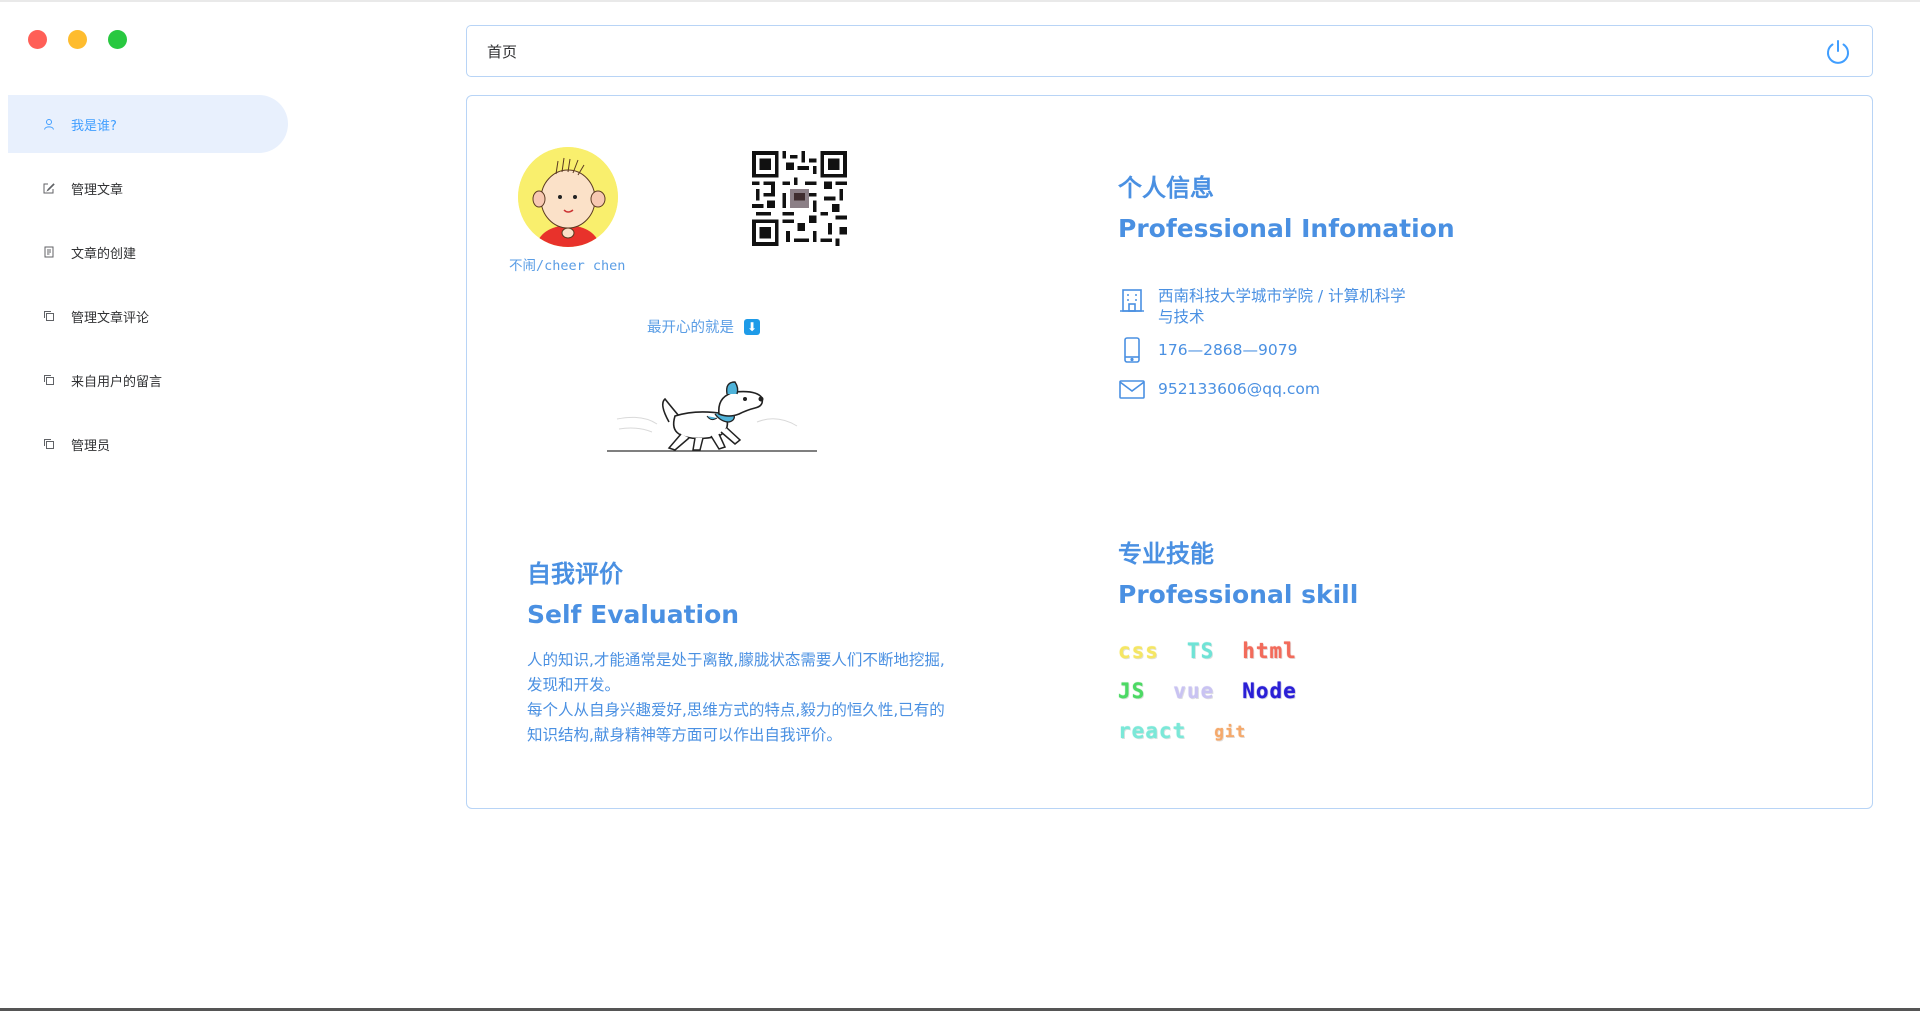 This screenshot has height=1011, width=1920. Describe the element at coordinates (712, 414) in the screenshot. I see `running-dog-illustration` at that location.